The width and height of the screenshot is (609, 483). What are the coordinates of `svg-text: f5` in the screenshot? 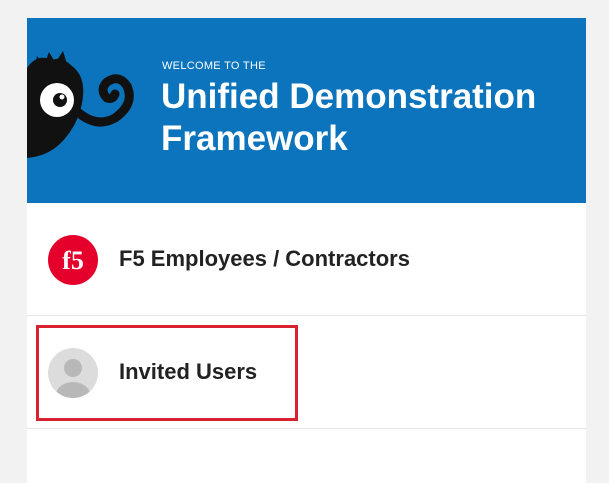 It's located at (73, 260).